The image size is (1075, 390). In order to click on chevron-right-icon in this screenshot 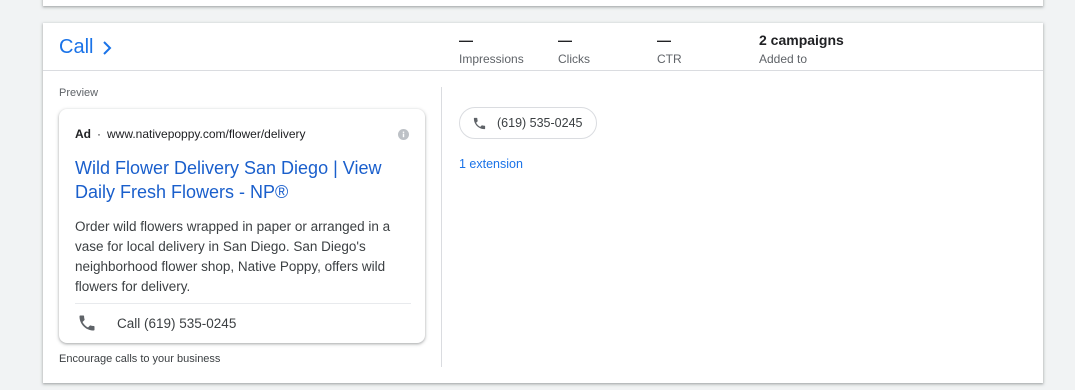, I will do `click(107, 47)`.